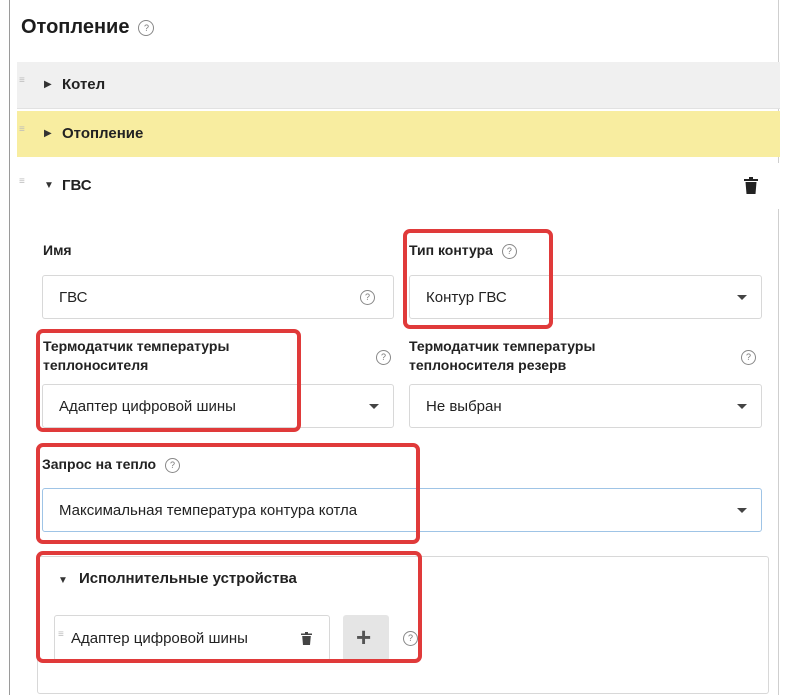 The height and width of the screenshot is (695, 788). I want to click on sensor-reserve-label-line2: теплоносителя резерв, so click(488, 365).